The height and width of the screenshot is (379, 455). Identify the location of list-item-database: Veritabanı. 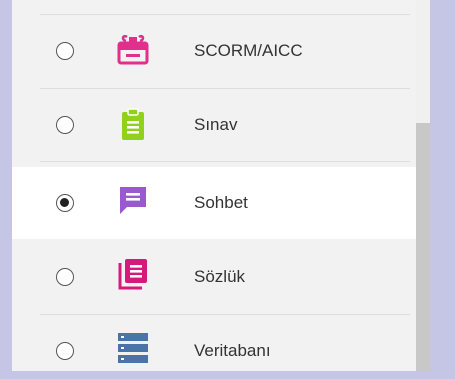
(214, 343).